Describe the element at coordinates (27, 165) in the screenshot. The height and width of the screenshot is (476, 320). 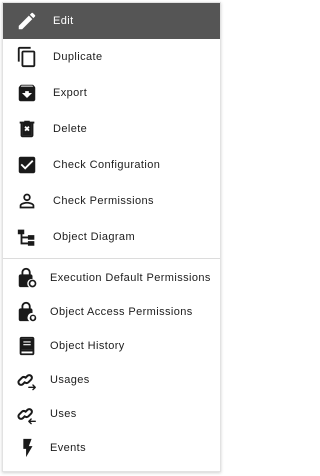
I see `checkbox-checked-icon` at that location.